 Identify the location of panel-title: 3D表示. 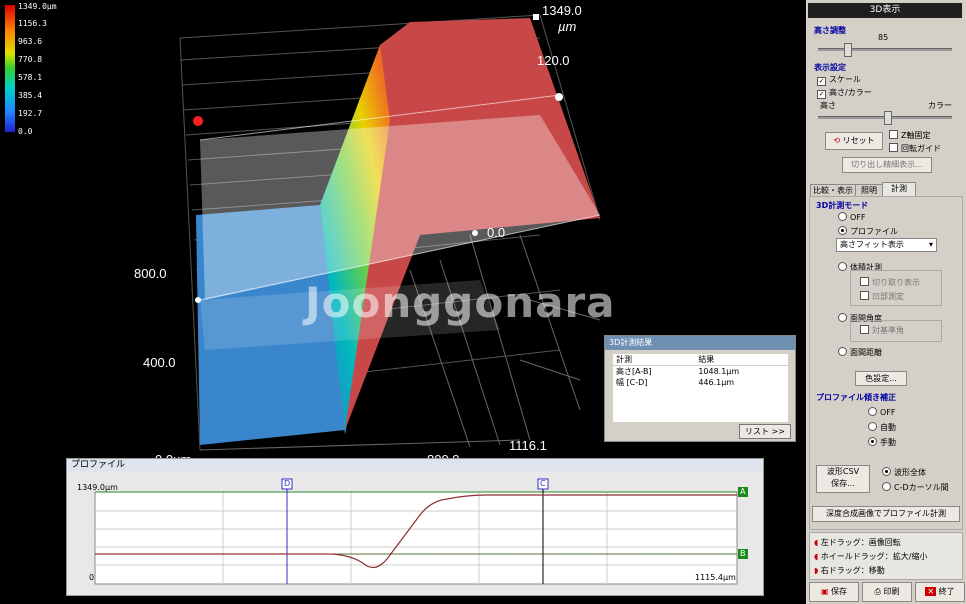
(885, 10).